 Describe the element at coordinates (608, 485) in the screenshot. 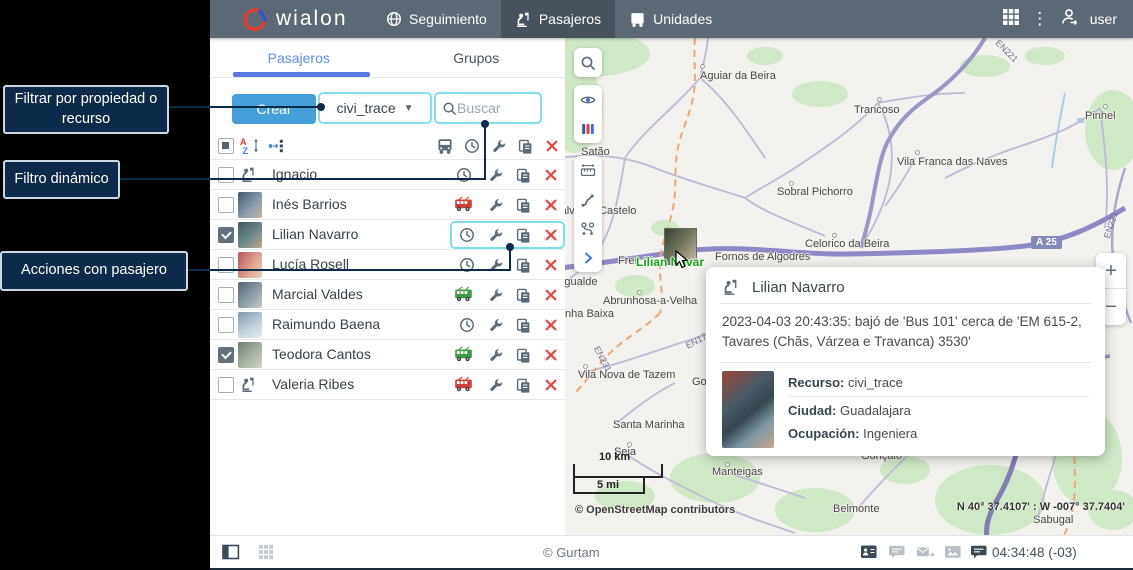

I see `scale-mi-label: 5 mi` at that location.